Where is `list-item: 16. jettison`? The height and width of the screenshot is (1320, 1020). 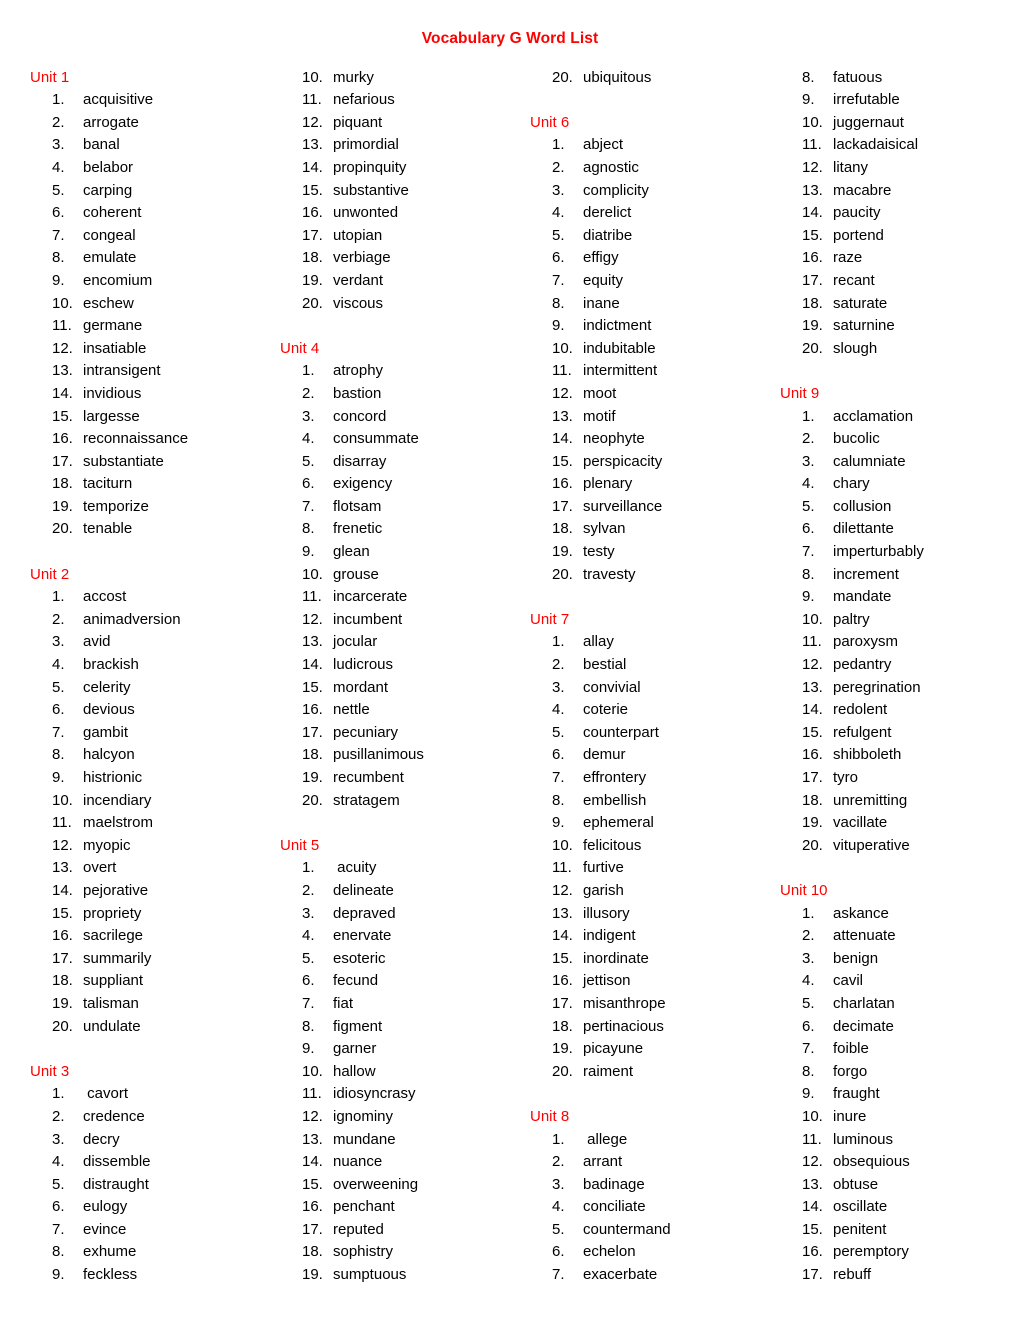
list-item: 16. jettison is located at coordinates (641, 981).